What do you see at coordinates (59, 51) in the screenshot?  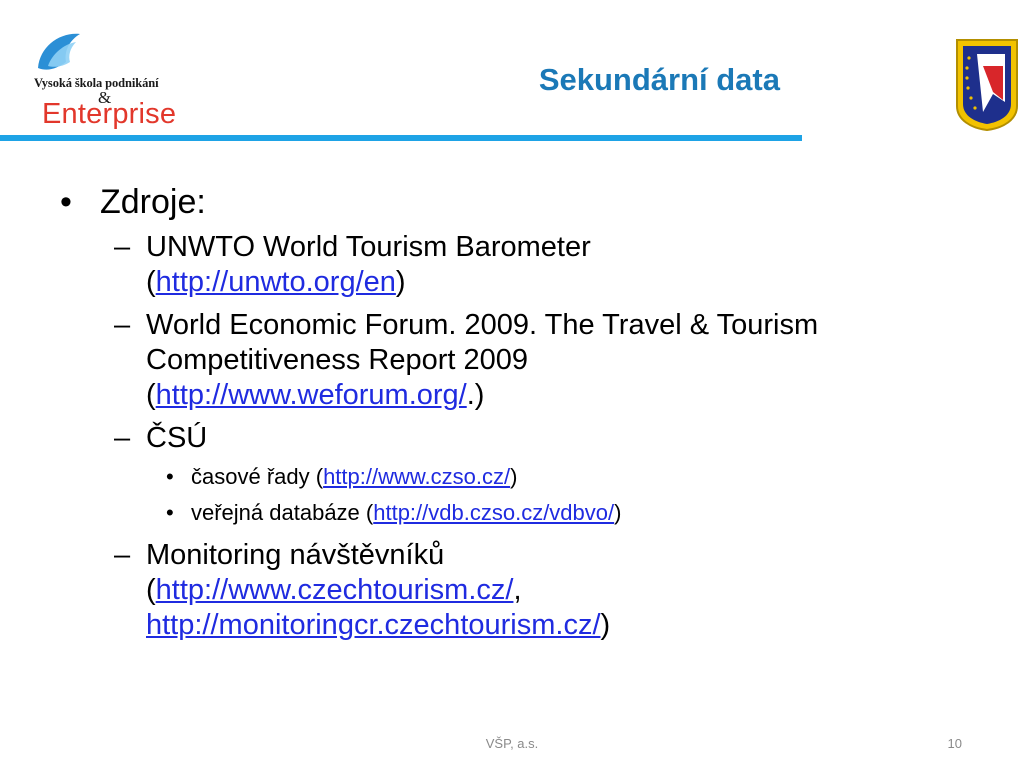 I see `swoosh-logo-icon` at bounding box center [59, 51].